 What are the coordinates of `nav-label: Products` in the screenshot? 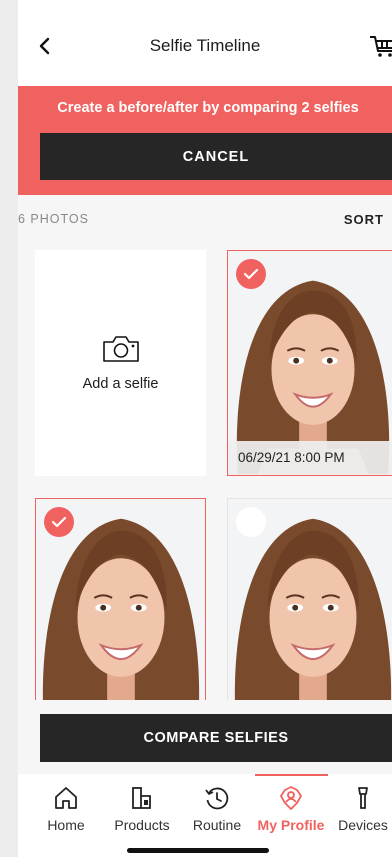 It's located at (142, 825).